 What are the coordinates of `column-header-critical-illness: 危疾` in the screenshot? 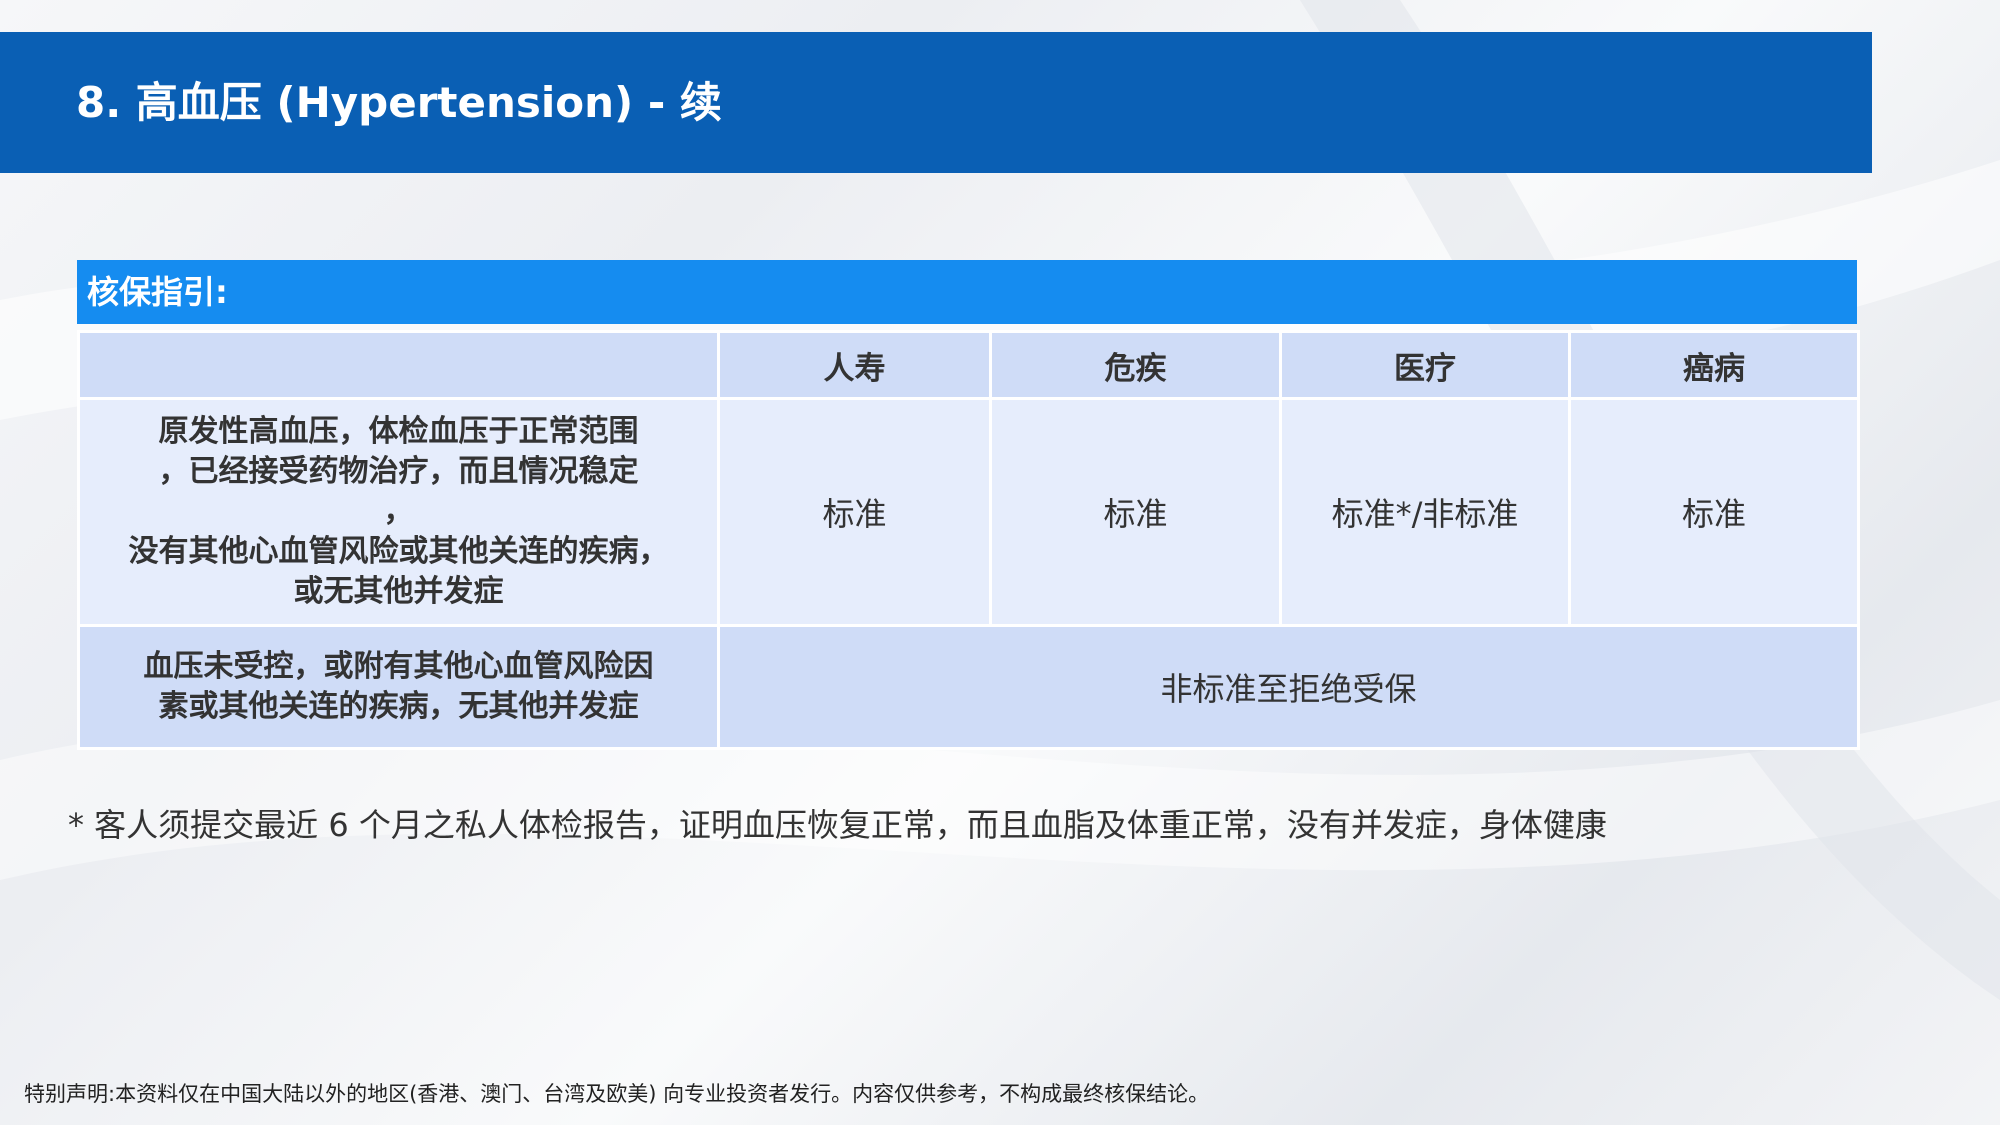 It's located at (1135, 365).